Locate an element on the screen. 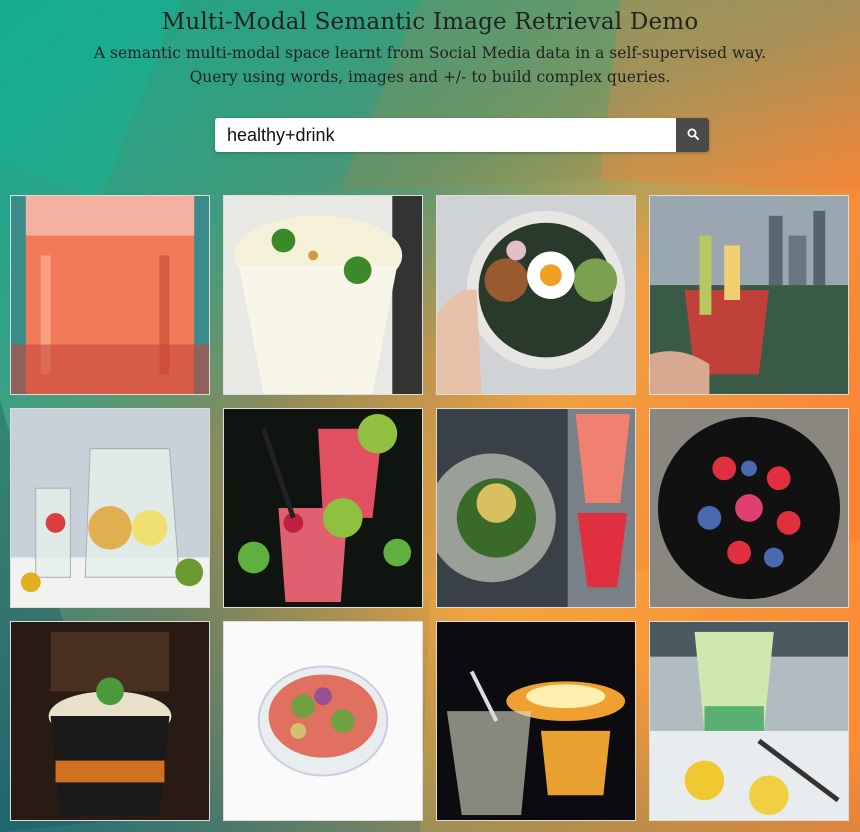 Image resolution: width=860 pixels, height=832 pixels. result-raspberry-mojito is located at coordinates (323, 508).